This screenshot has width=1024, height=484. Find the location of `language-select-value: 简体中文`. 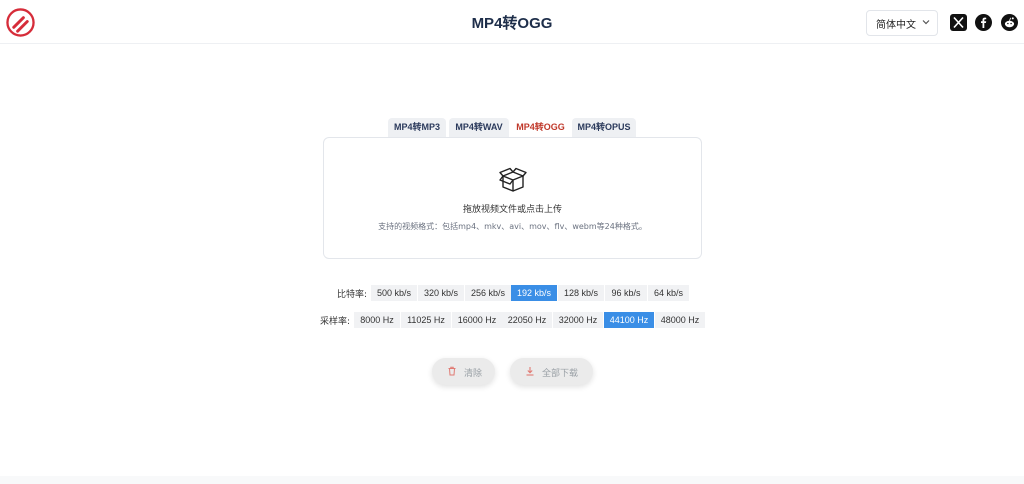

language-select-value: 简体中文 is located at coordinates (896, 25).